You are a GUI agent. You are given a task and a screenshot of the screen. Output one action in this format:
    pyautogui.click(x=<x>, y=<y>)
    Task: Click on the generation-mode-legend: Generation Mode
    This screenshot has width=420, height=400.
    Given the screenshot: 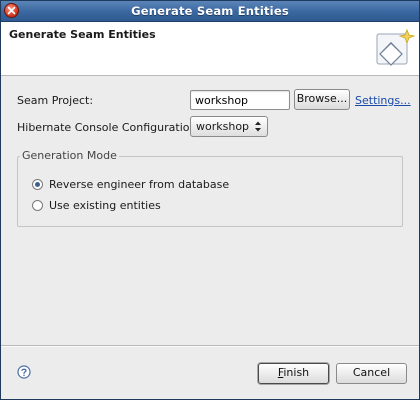 What is the action you would take?
    pyautogui.click(x=69, y=155)
    